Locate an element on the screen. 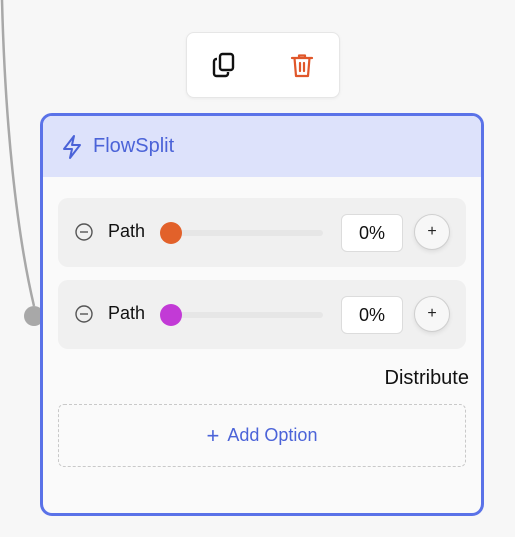 This screenshot has height=537, width=515. distribute-button: Distribute is located at coordinates (427, 378).